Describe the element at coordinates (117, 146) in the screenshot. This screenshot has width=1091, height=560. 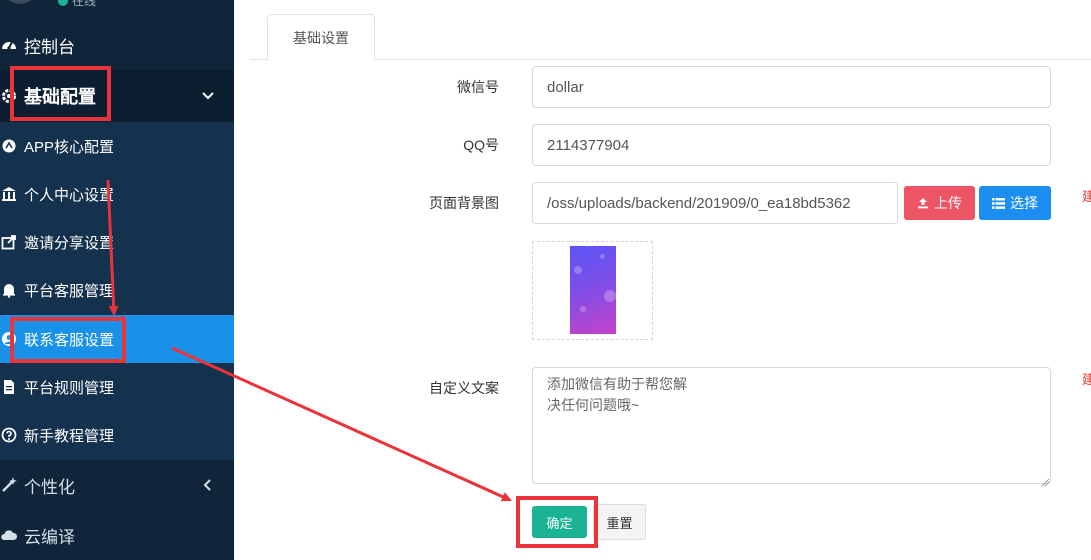
I see `sidebar-item-app-core: APP核心配置` at that location.